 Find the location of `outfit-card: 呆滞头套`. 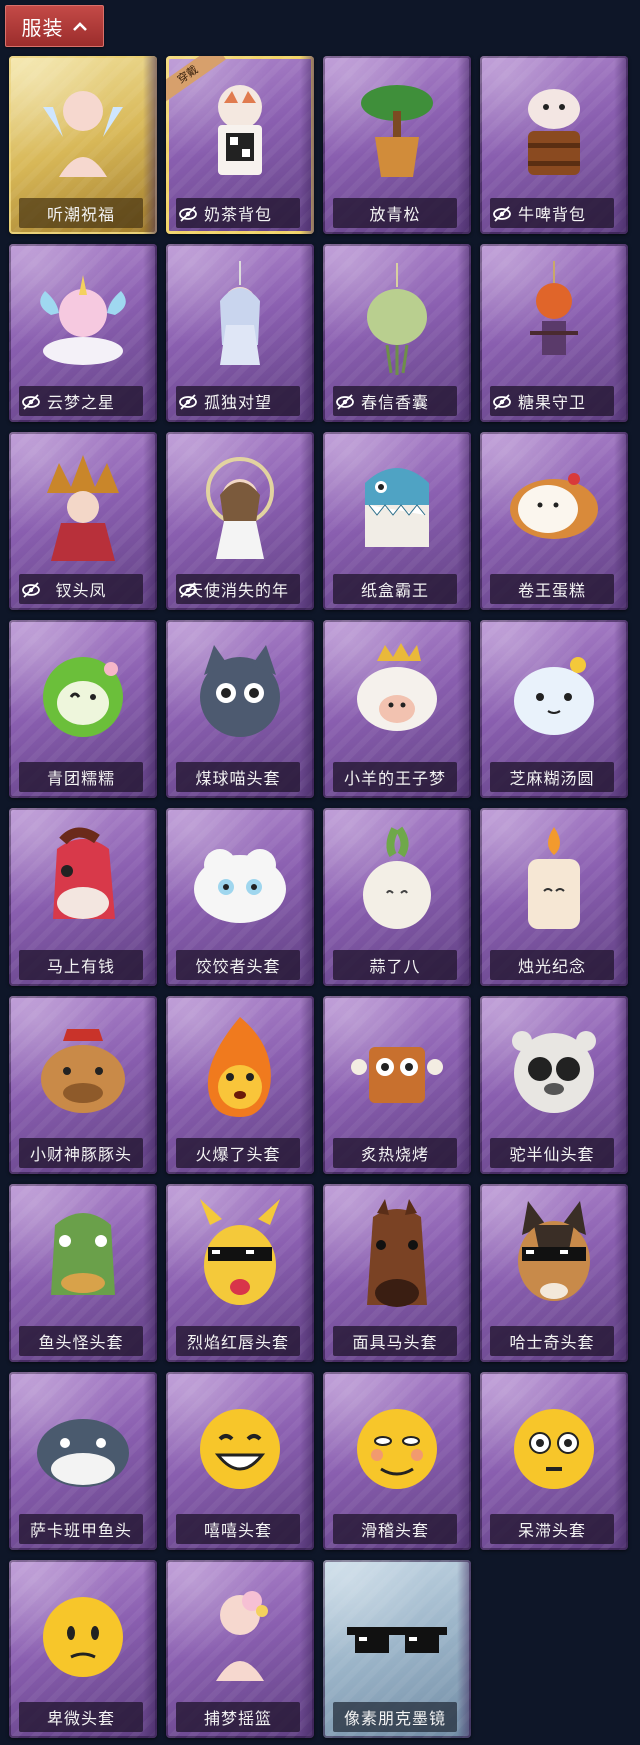

outfit-card: 呆滞头套 is located at coordinates (554, 1461).